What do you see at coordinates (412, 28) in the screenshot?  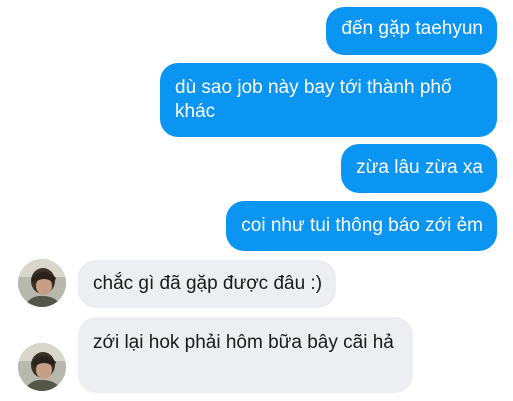 I see `message-text: đến gặp taehyun` at bounding box center [412, 28].